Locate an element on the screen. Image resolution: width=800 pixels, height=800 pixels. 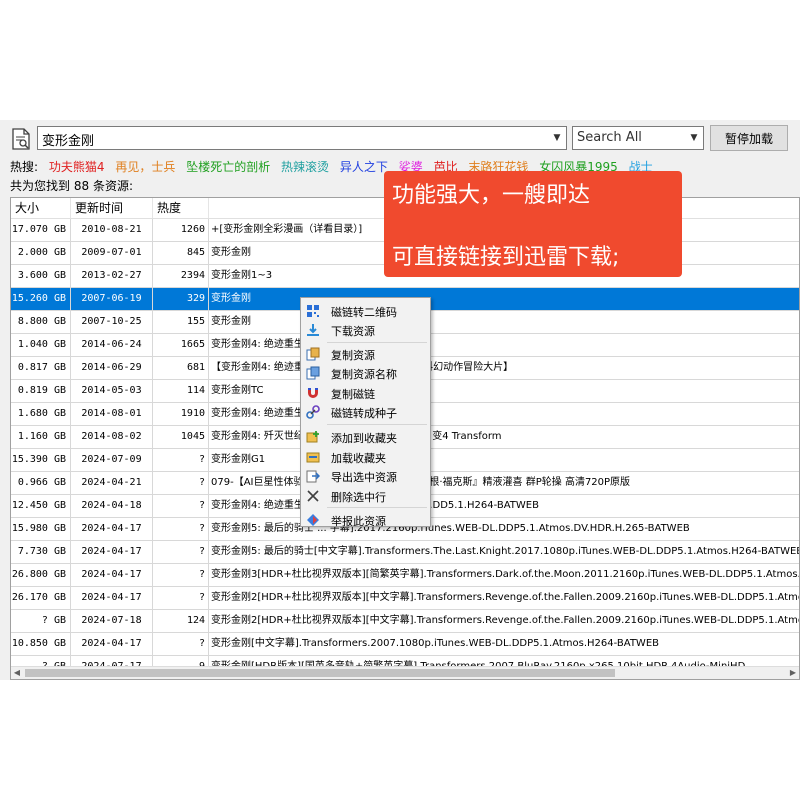
cell-heat: 155 is located at coordinates (181, 322).